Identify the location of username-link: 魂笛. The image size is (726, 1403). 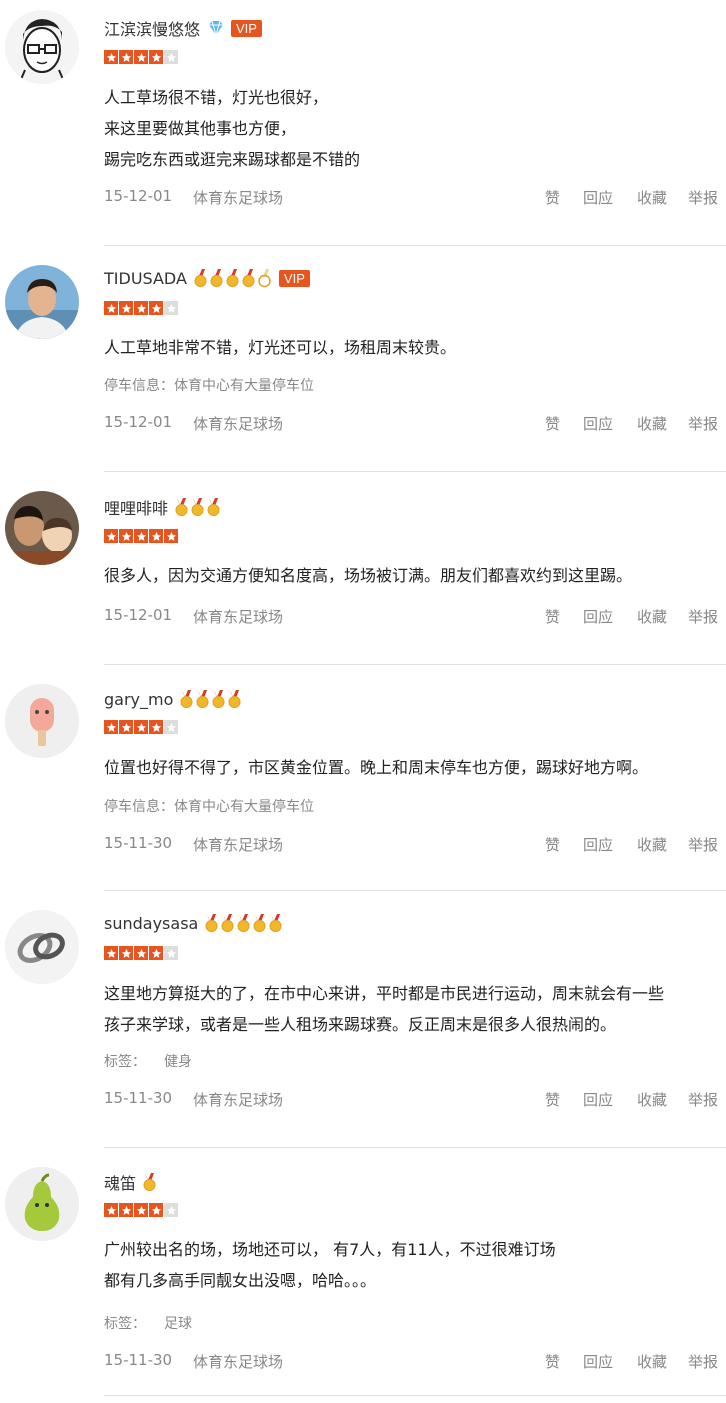
(120, 1182).